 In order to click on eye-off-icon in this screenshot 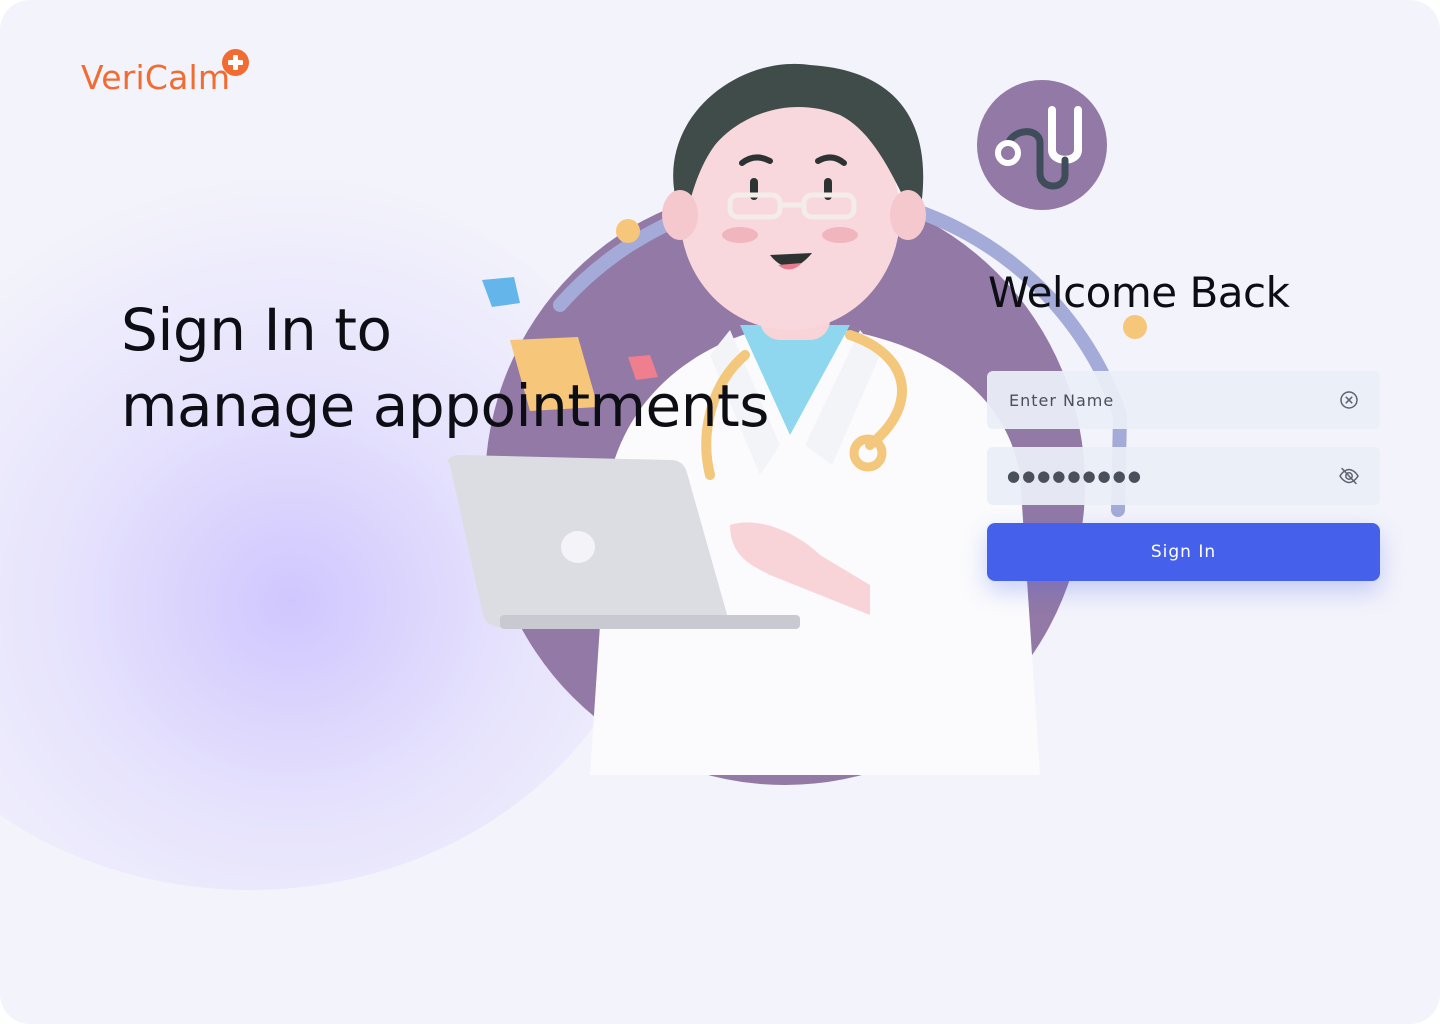, I will do `click(1349, 476)`.